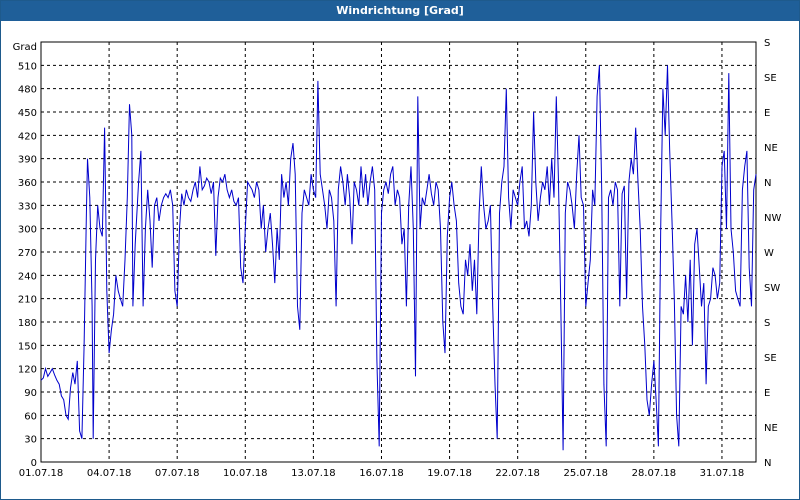  What do you see at coordinates (27, 90) in the screenshot?
I see `y-tick-label: 480` at bounding box center [27, 90].